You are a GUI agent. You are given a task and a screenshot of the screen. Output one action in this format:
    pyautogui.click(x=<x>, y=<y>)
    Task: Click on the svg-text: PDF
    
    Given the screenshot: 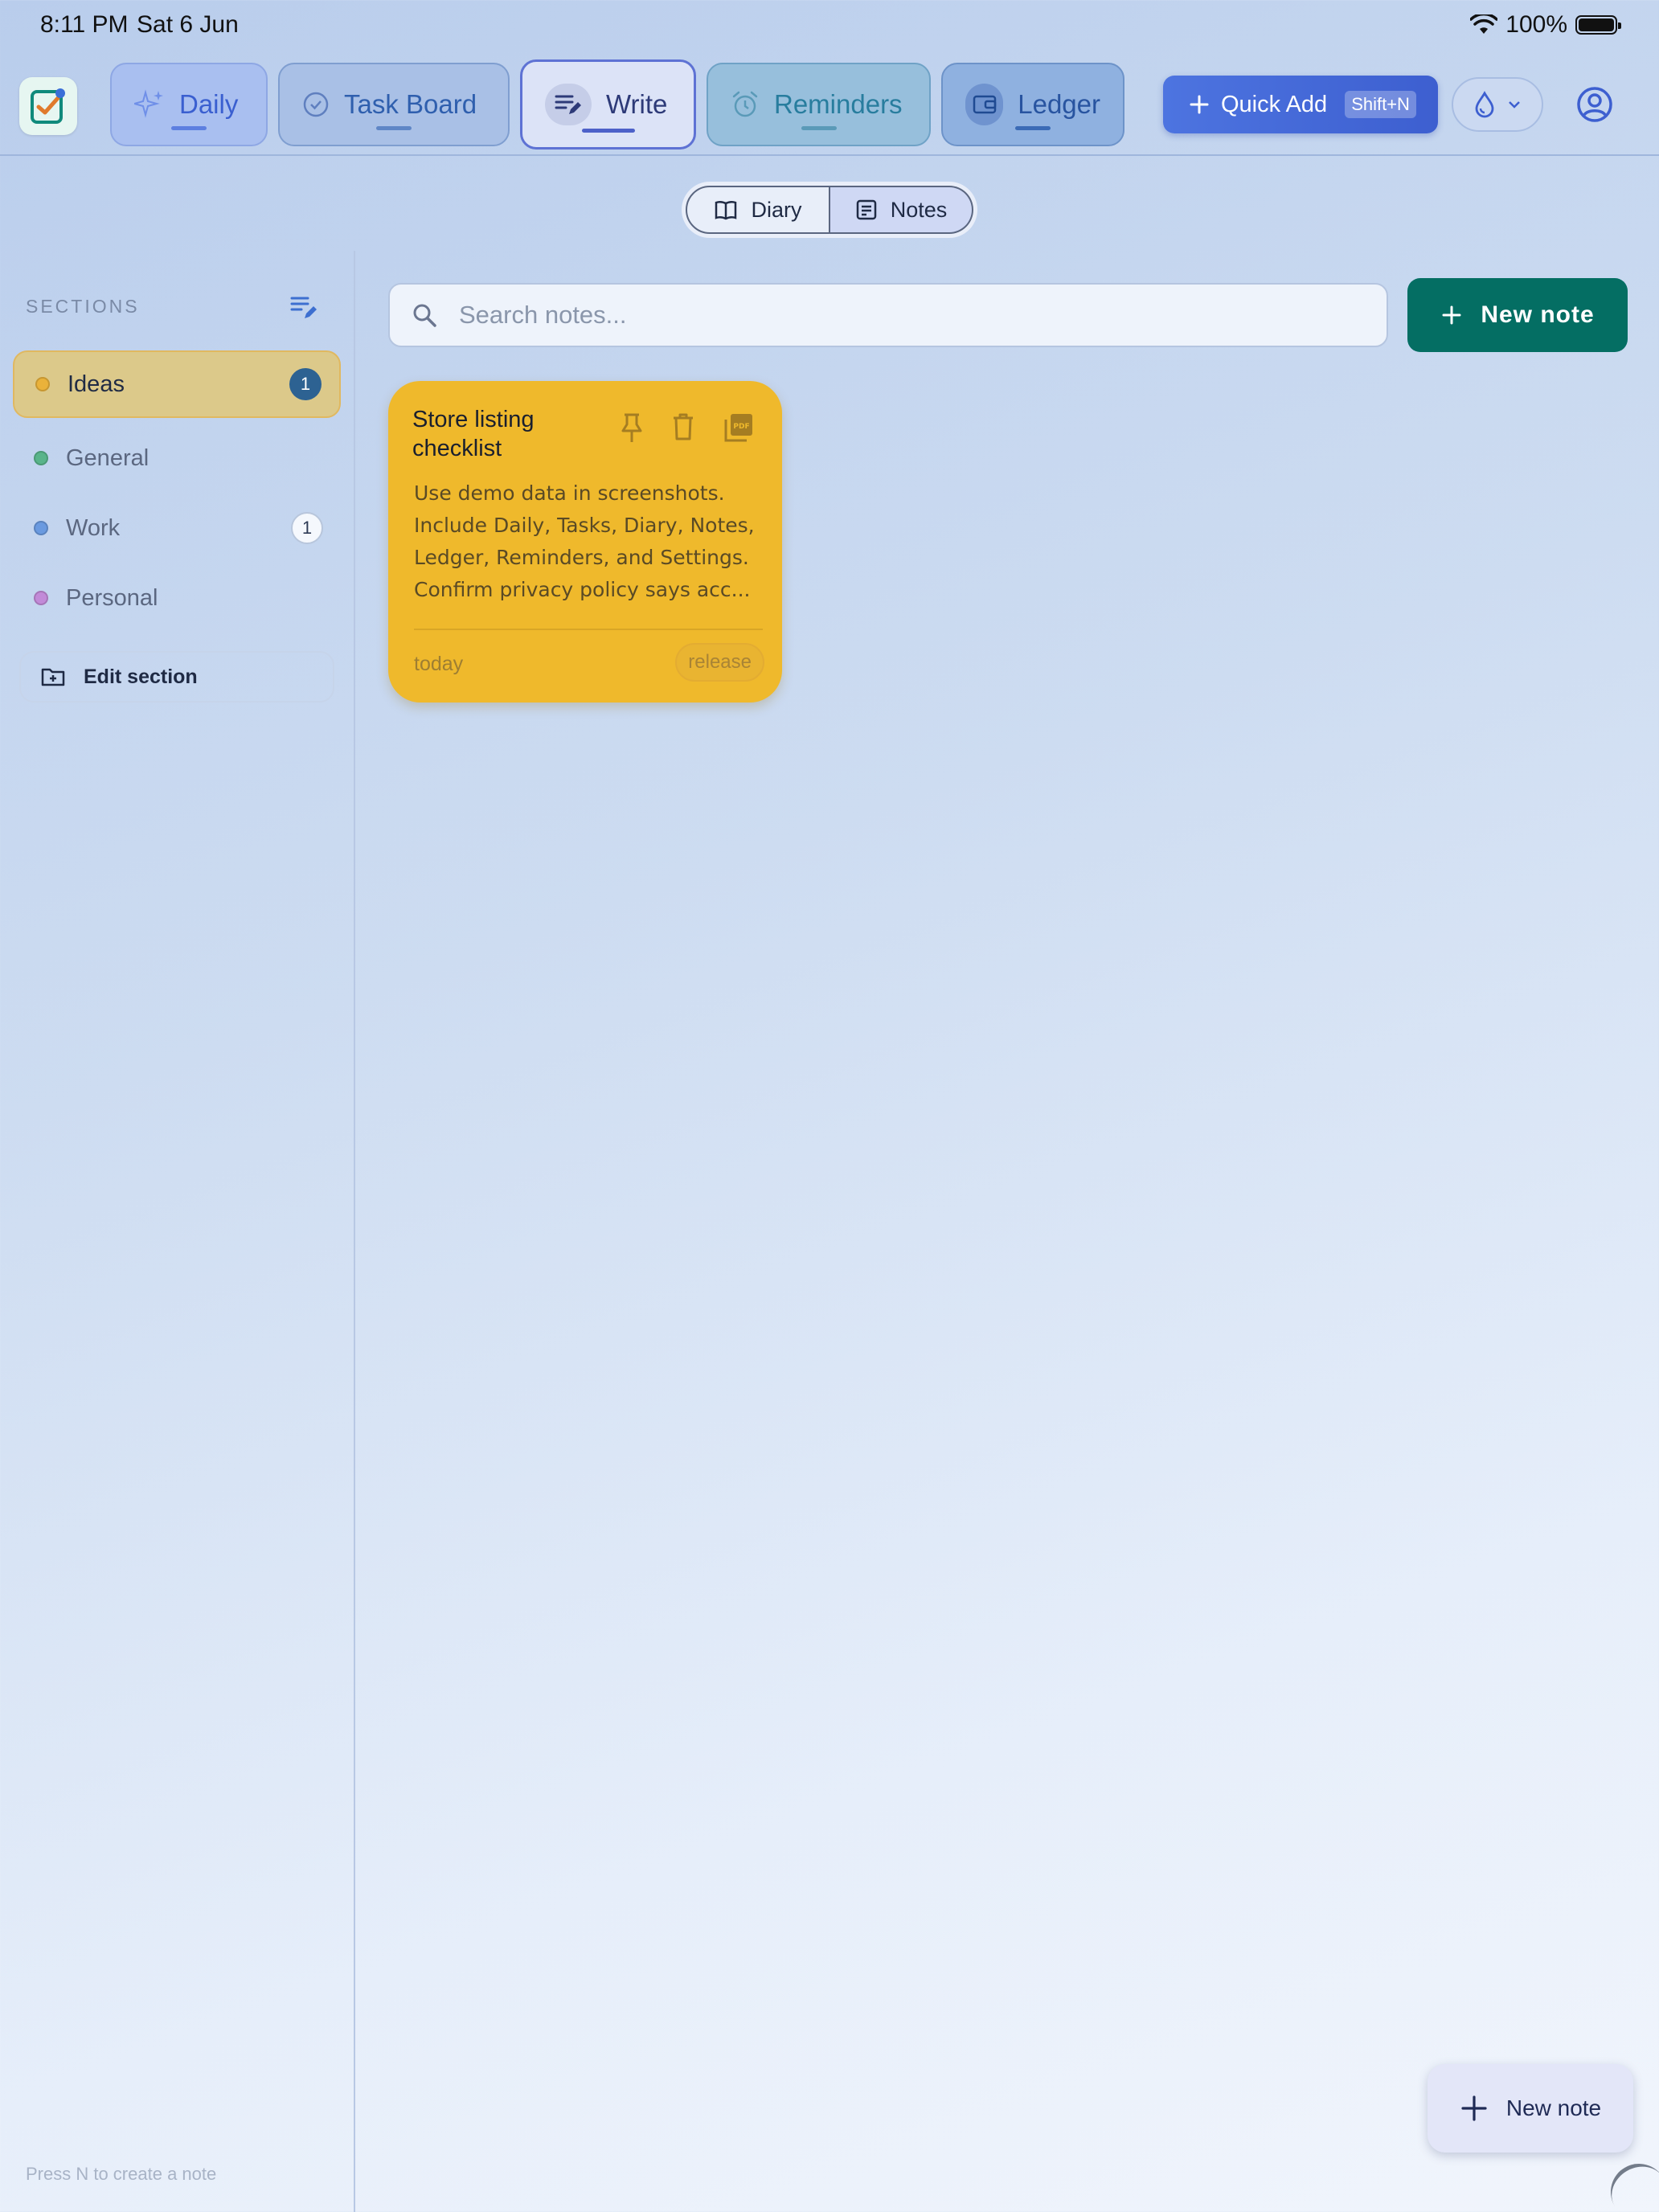 What is the action you would take?
    pyautogui.click(x=741, y=427)
    